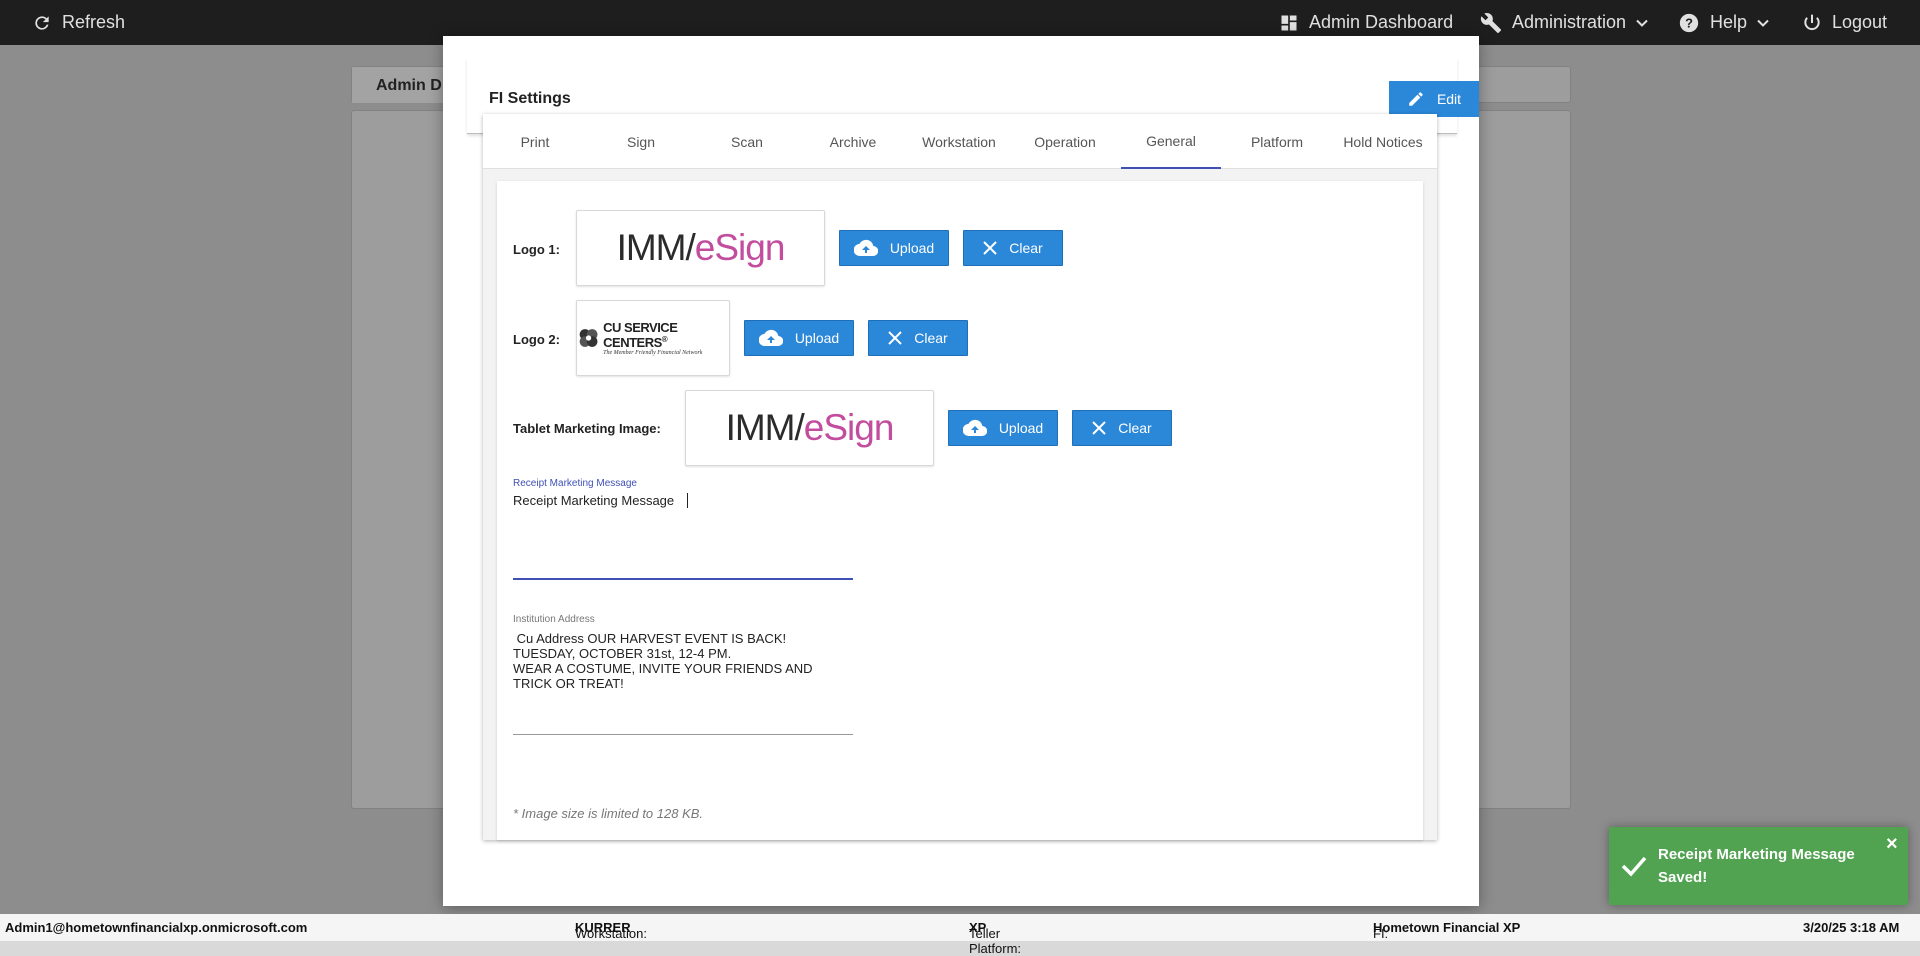  I want to click on tab-workstation: Workstation, so click(959, 141).